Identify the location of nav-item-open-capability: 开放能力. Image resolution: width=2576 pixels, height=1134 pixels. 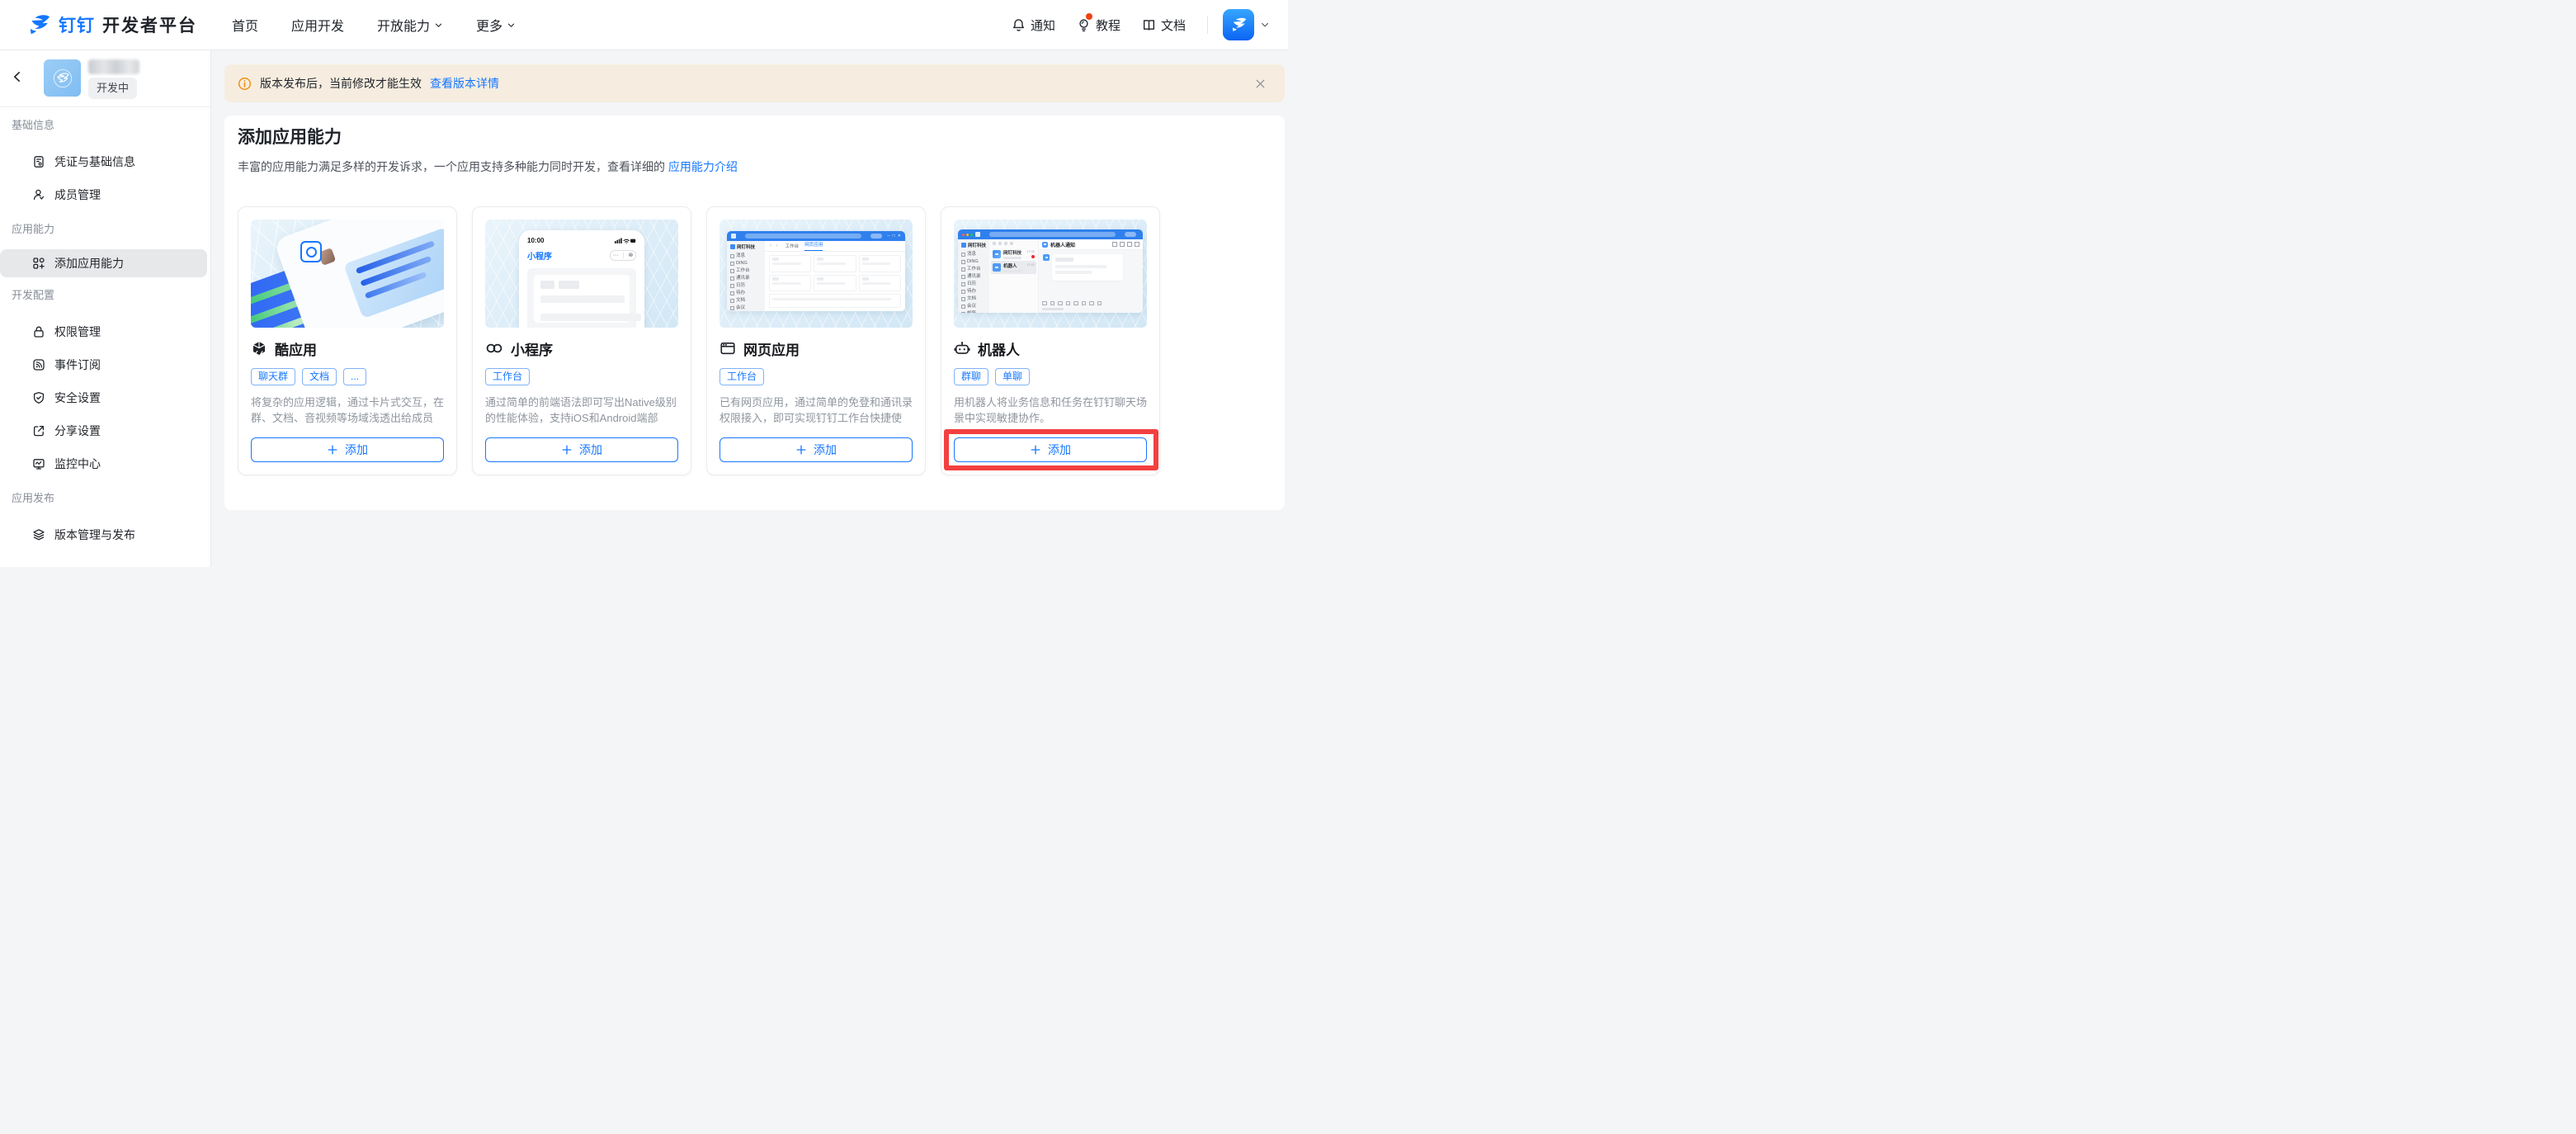
(410, 25).